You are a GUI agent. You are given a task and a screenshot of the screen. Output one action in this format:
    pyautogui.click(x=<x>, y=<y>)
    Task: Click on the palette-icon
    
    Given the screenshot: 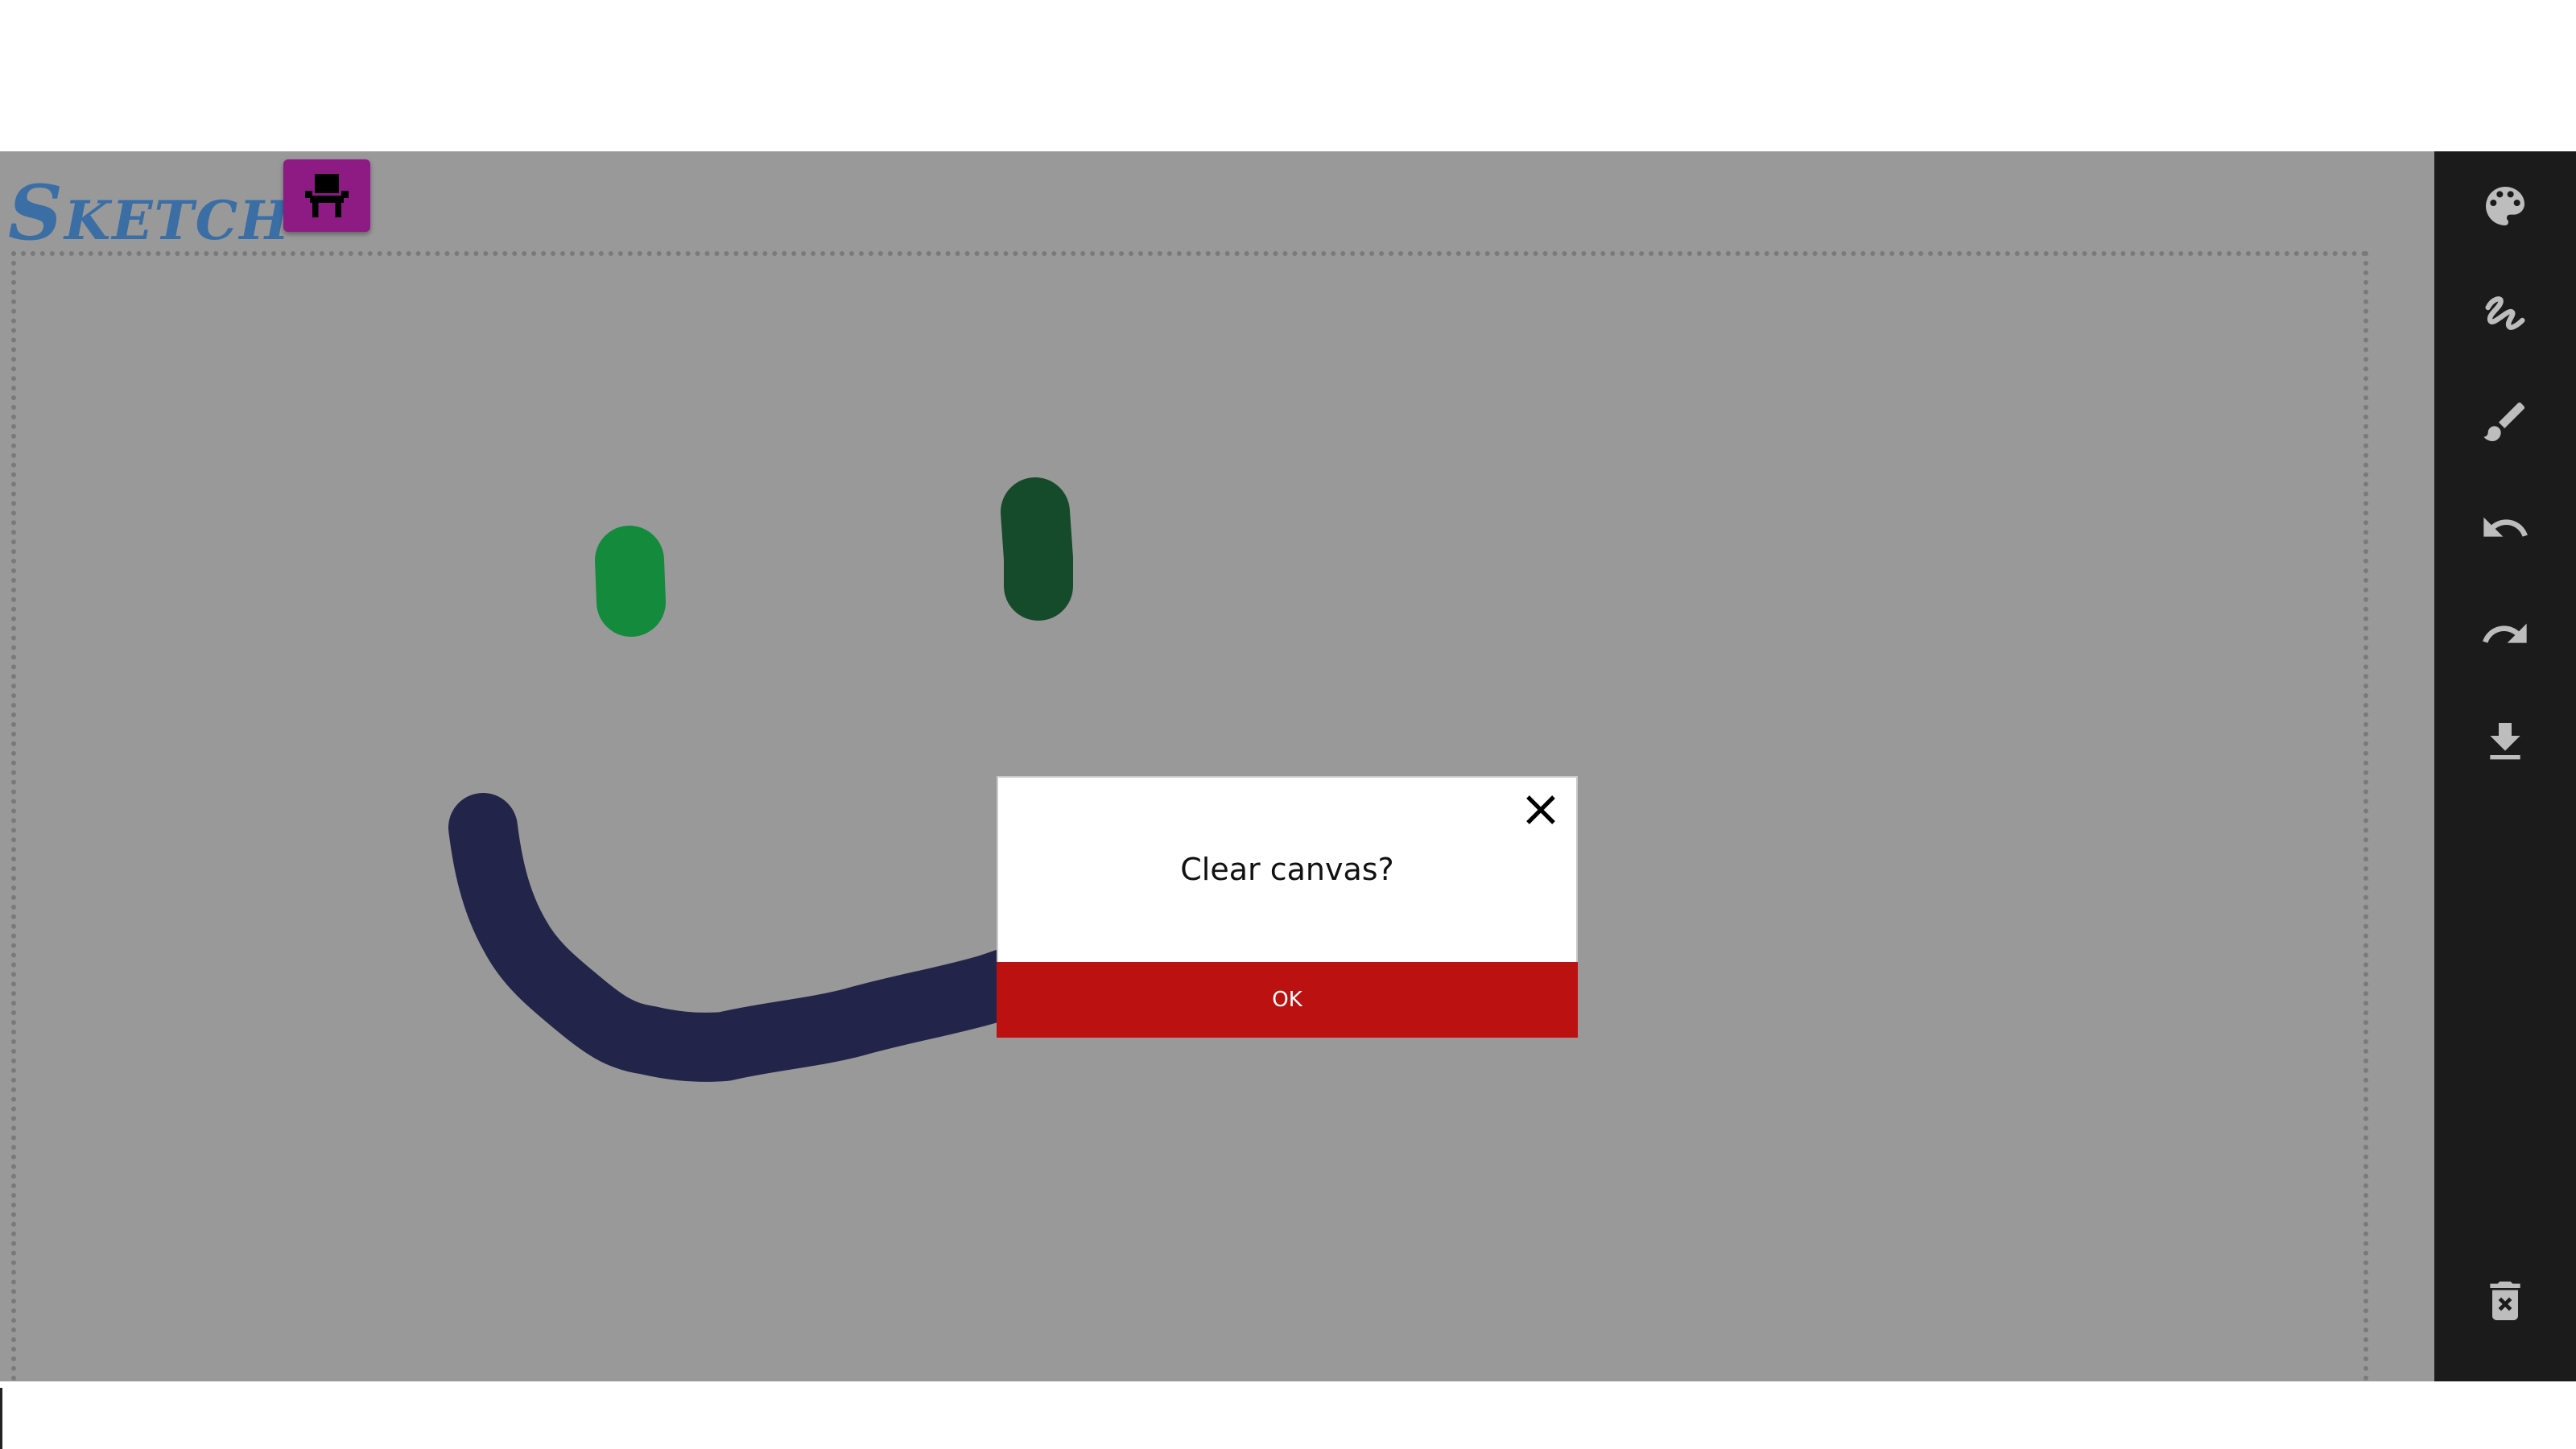 What is the action you would take?
    pyautogui.click(x=2505, y=206)
    